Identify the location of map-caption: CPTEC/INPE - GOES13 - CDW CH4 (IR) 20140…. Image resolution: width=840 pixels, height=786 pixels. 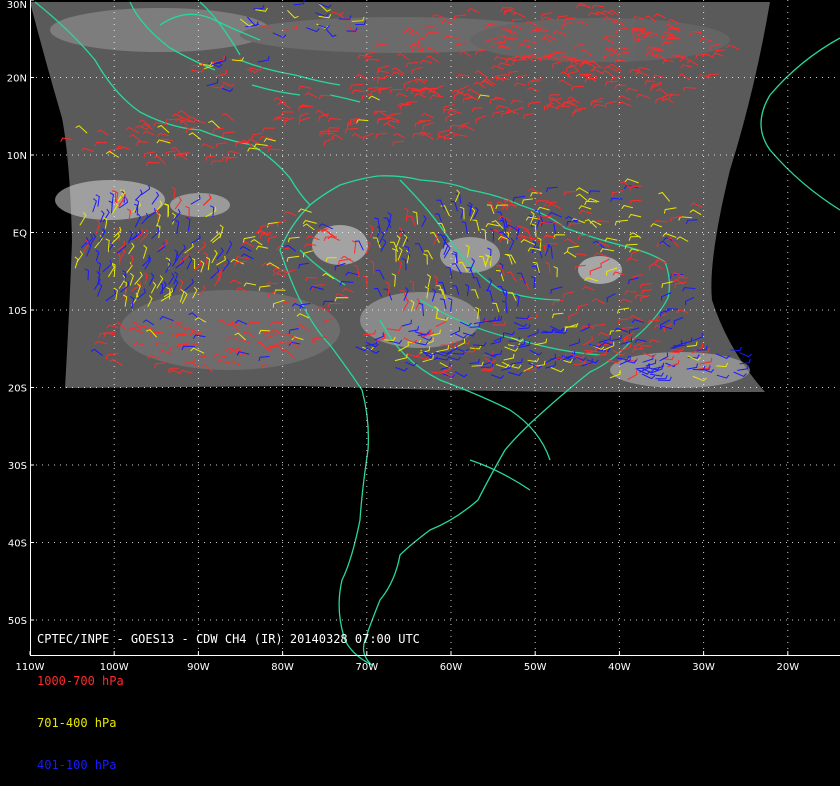
(228, 695).